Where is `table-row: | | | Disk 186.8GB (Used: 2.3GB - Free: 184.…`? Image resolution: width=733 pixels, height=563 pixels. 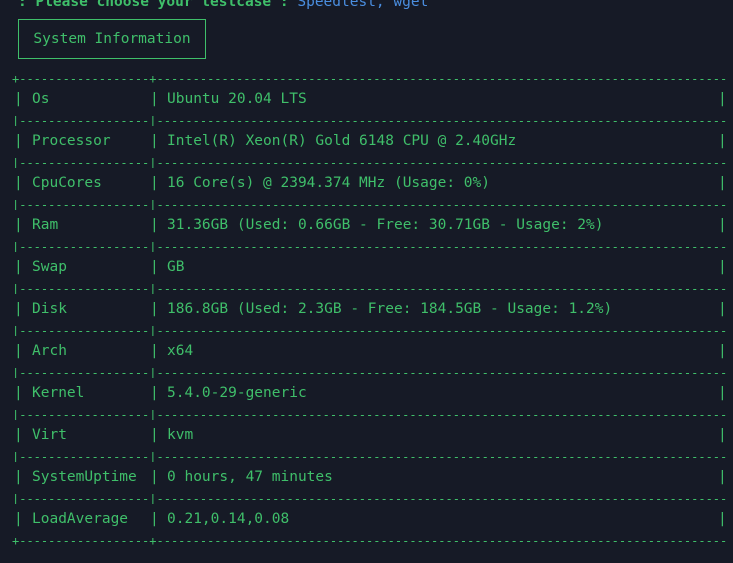 table-row: | | | Disk 186.8GB (Used: 2.3GB - Free: 184.… is located at coordinates (369, 309).